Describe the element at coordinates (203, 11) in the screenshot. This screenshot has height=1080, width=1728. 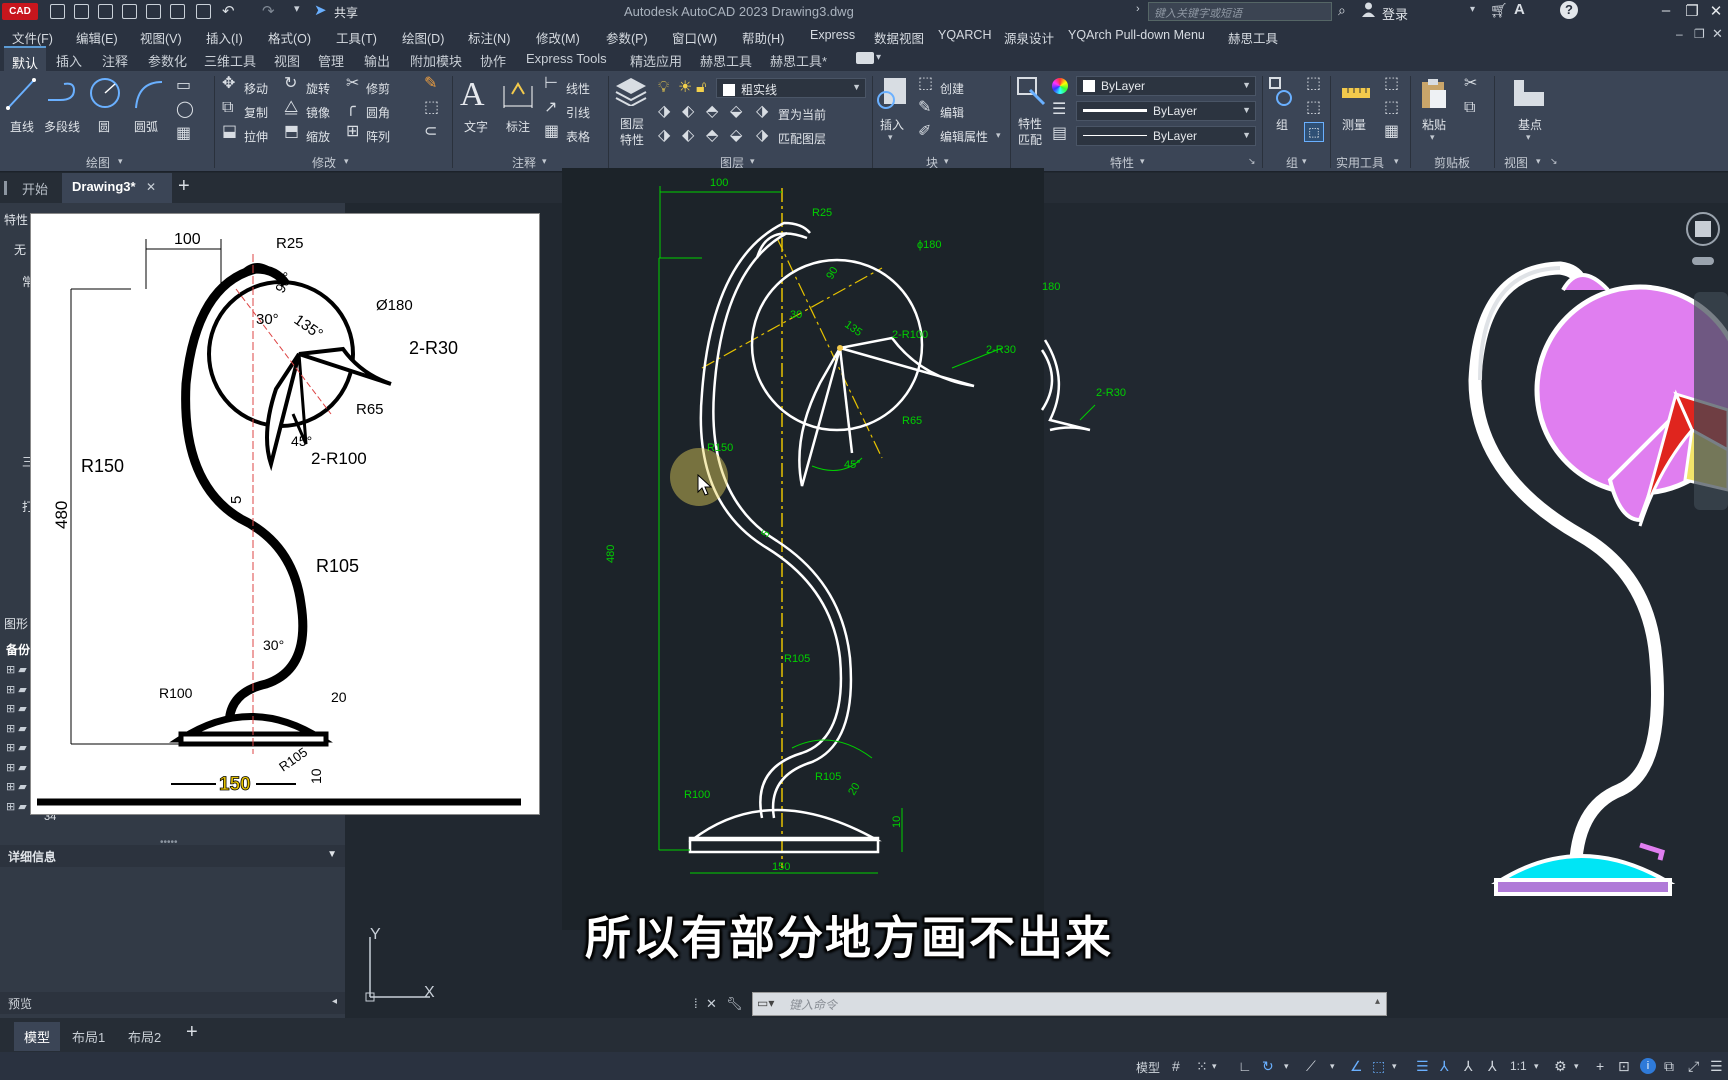
I see `print-icon` at that location.